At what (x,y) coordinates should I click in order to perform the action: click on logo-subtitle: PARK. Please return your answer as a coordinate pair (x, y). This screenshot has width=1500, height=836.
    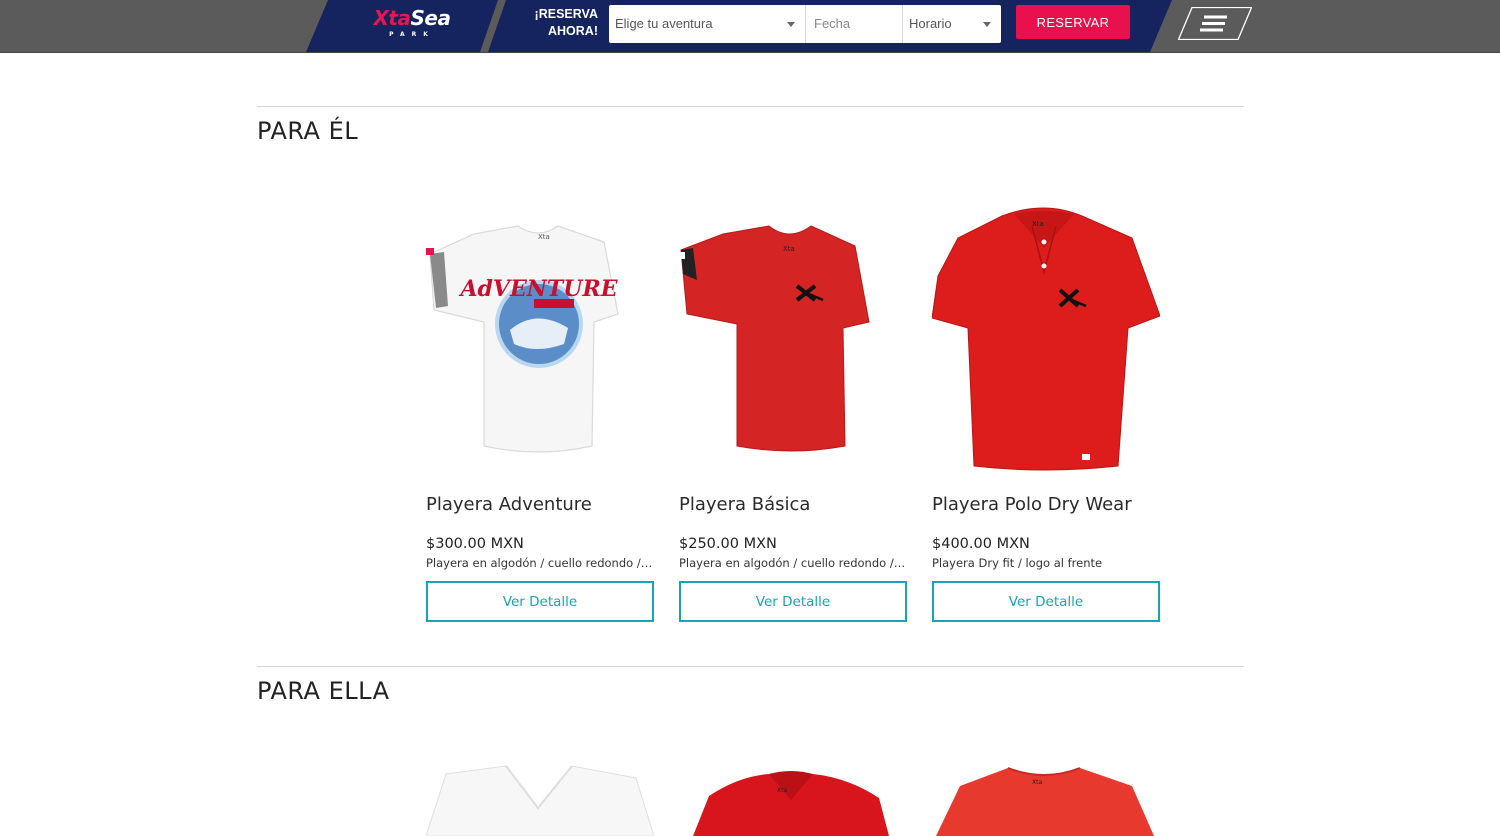
    Looking at the image, I should click on (412, 34).